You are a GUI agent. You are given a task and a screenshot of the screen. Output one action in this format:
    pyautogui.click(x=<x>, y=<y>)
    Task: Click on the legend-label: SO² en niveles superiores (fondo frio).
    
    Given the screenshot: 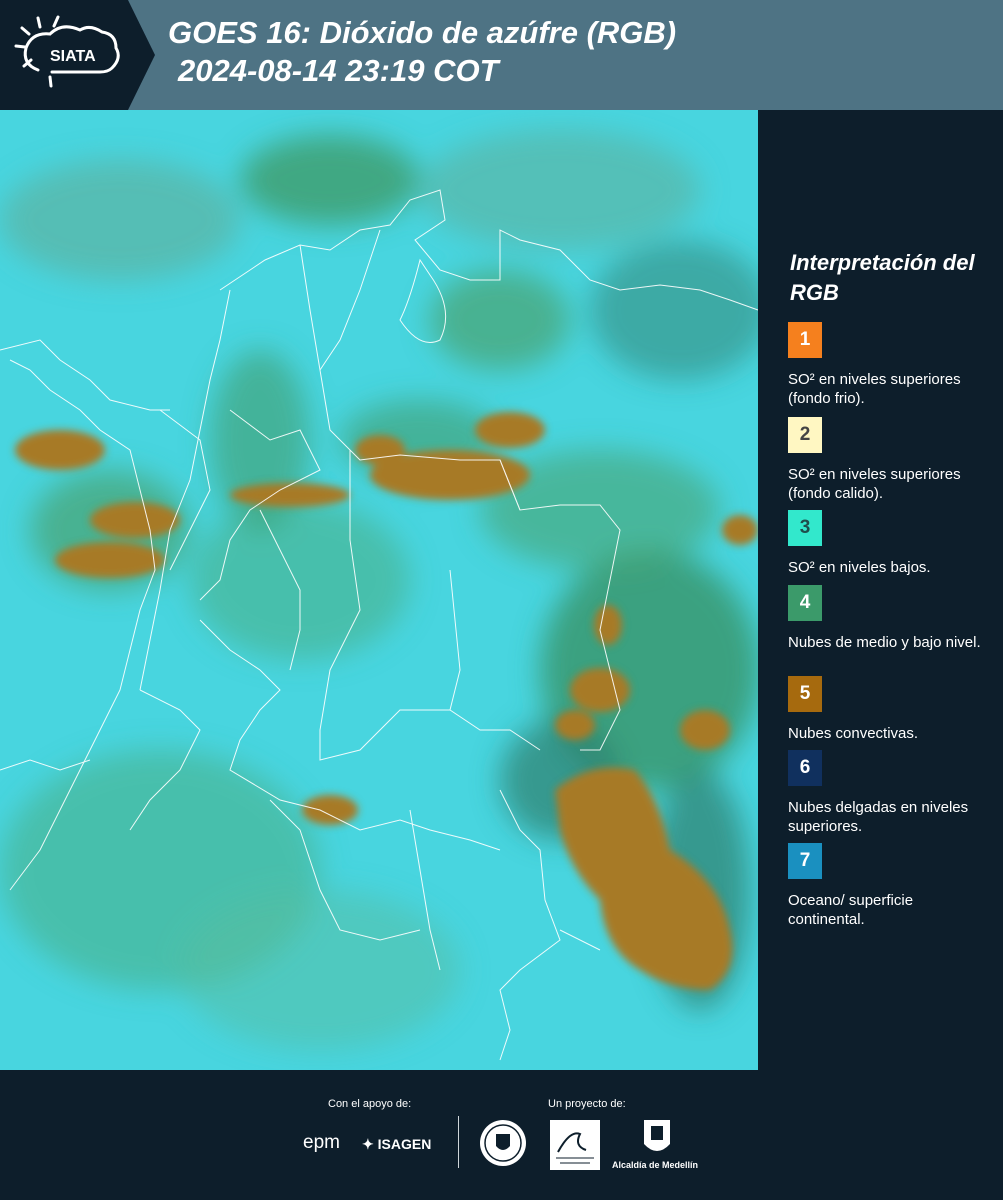 What is the action you would take?
    pyautogui.click(x=874, y=389)
    